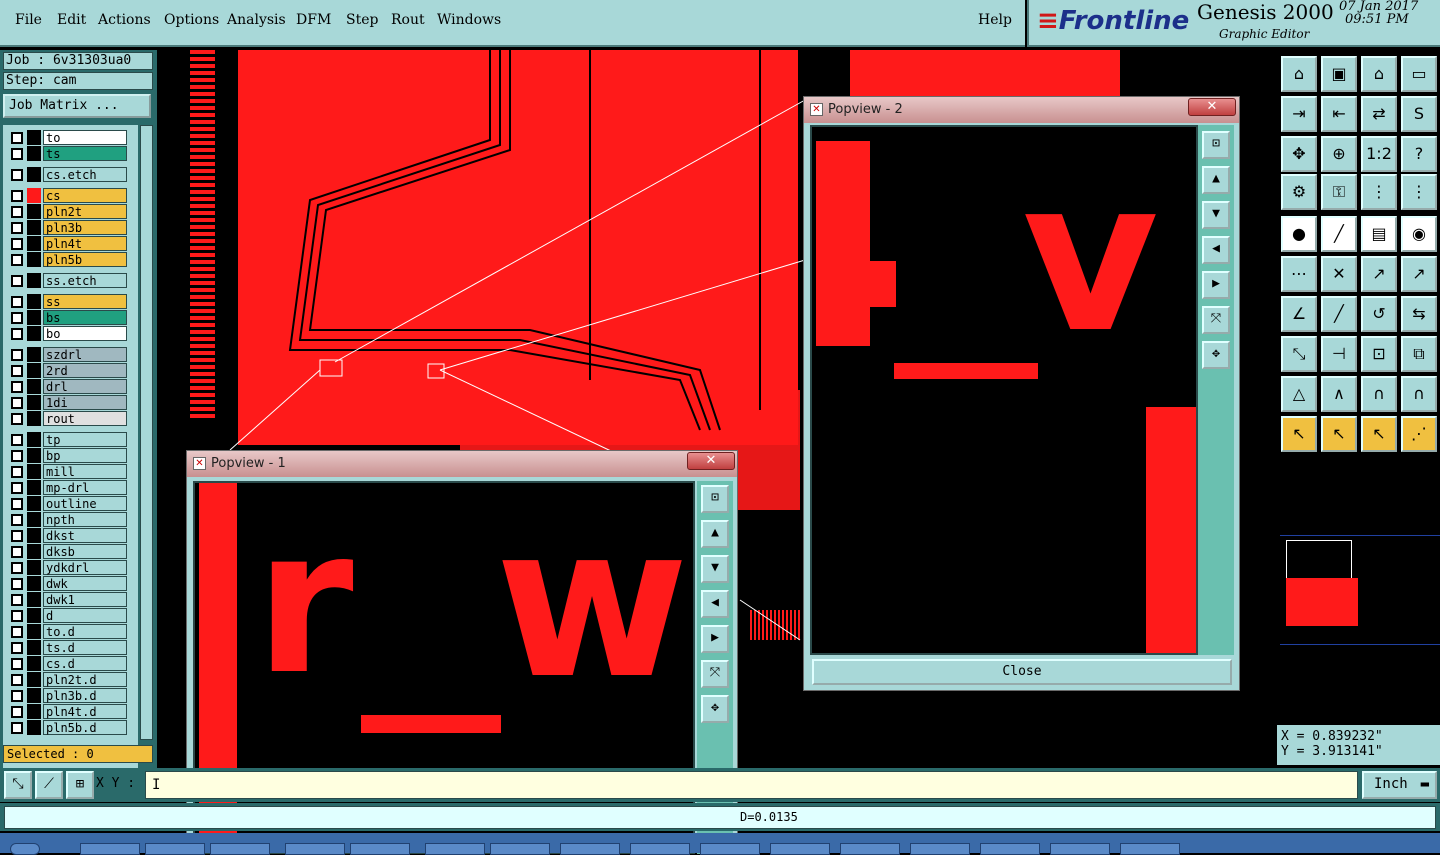  I want to click on layer-row: pln3b, so click(67, 227).